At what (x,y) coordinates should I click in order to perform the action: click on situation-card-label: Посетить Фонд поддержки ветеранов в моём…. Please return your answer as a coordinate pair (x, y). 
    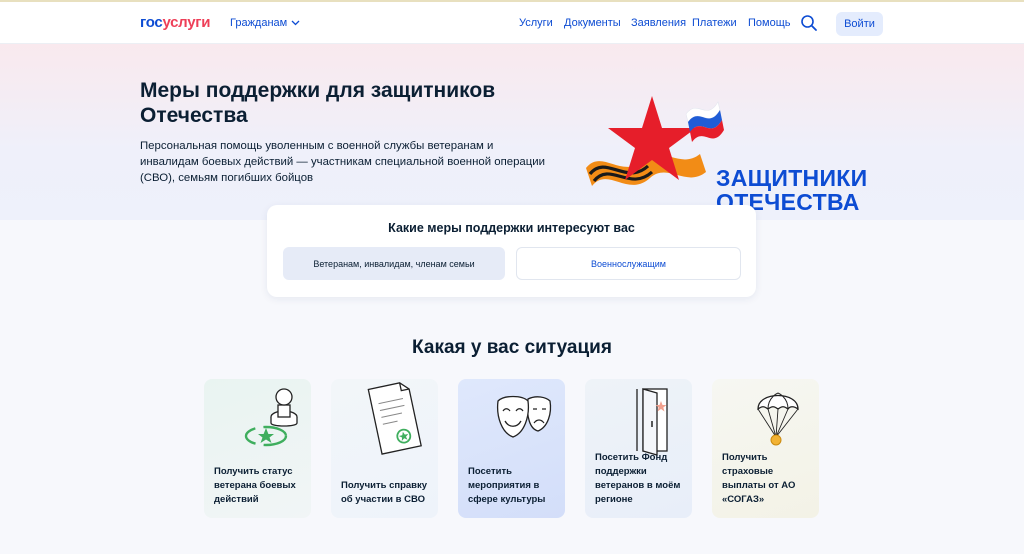
    Looking at the image, I should click on (638, 478).